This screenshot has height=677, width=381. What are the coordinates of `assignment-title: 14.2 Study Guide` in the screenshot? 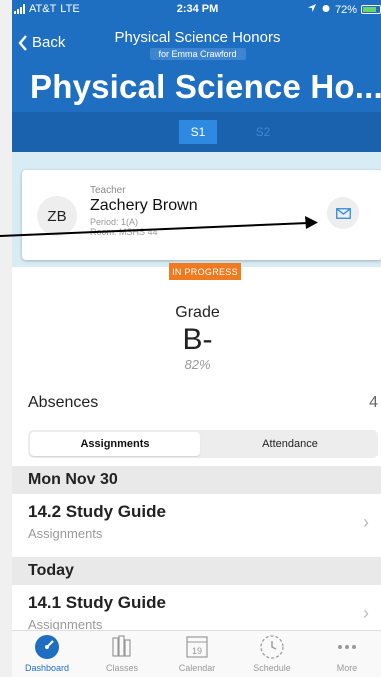 It's located at (97, 511).